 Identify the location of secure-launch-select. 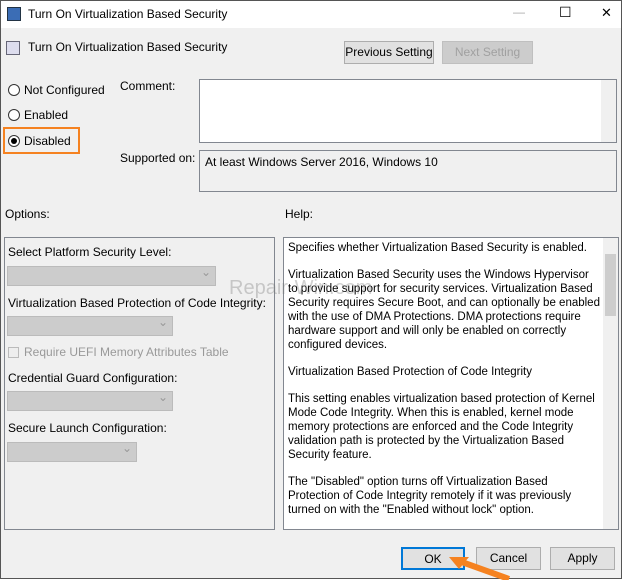
(72, 451).